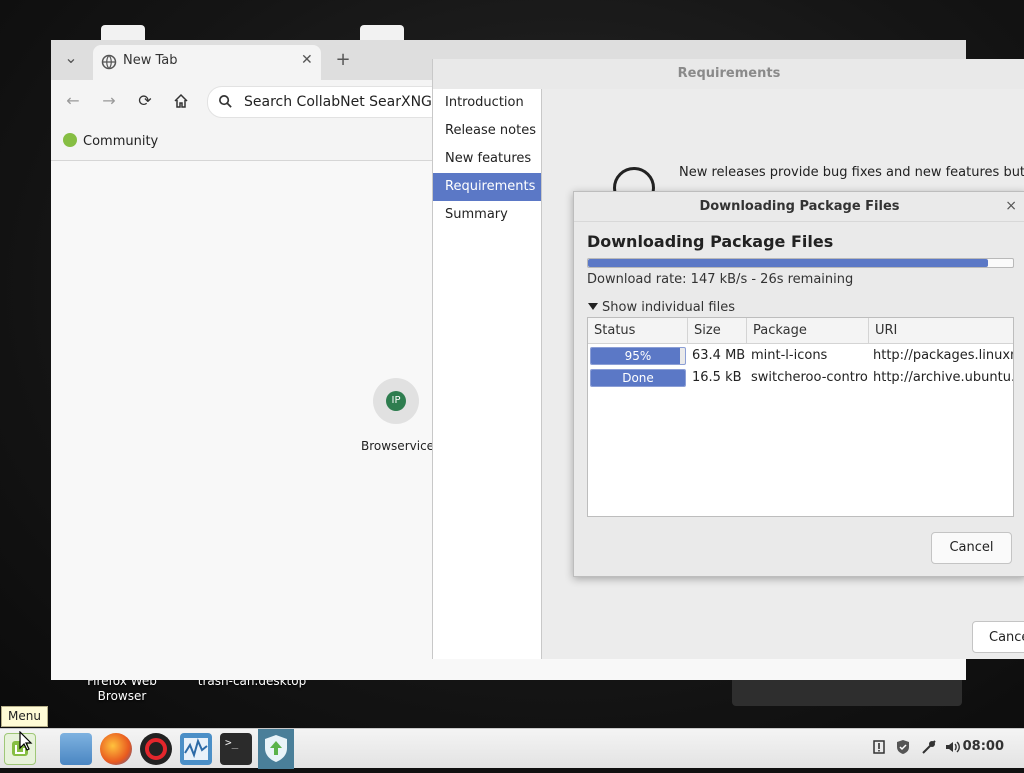  What do you see at coordinates (145, 101) in the screenshot?
I see `reload-icon: ⟳` at bounding box center [145, 101].